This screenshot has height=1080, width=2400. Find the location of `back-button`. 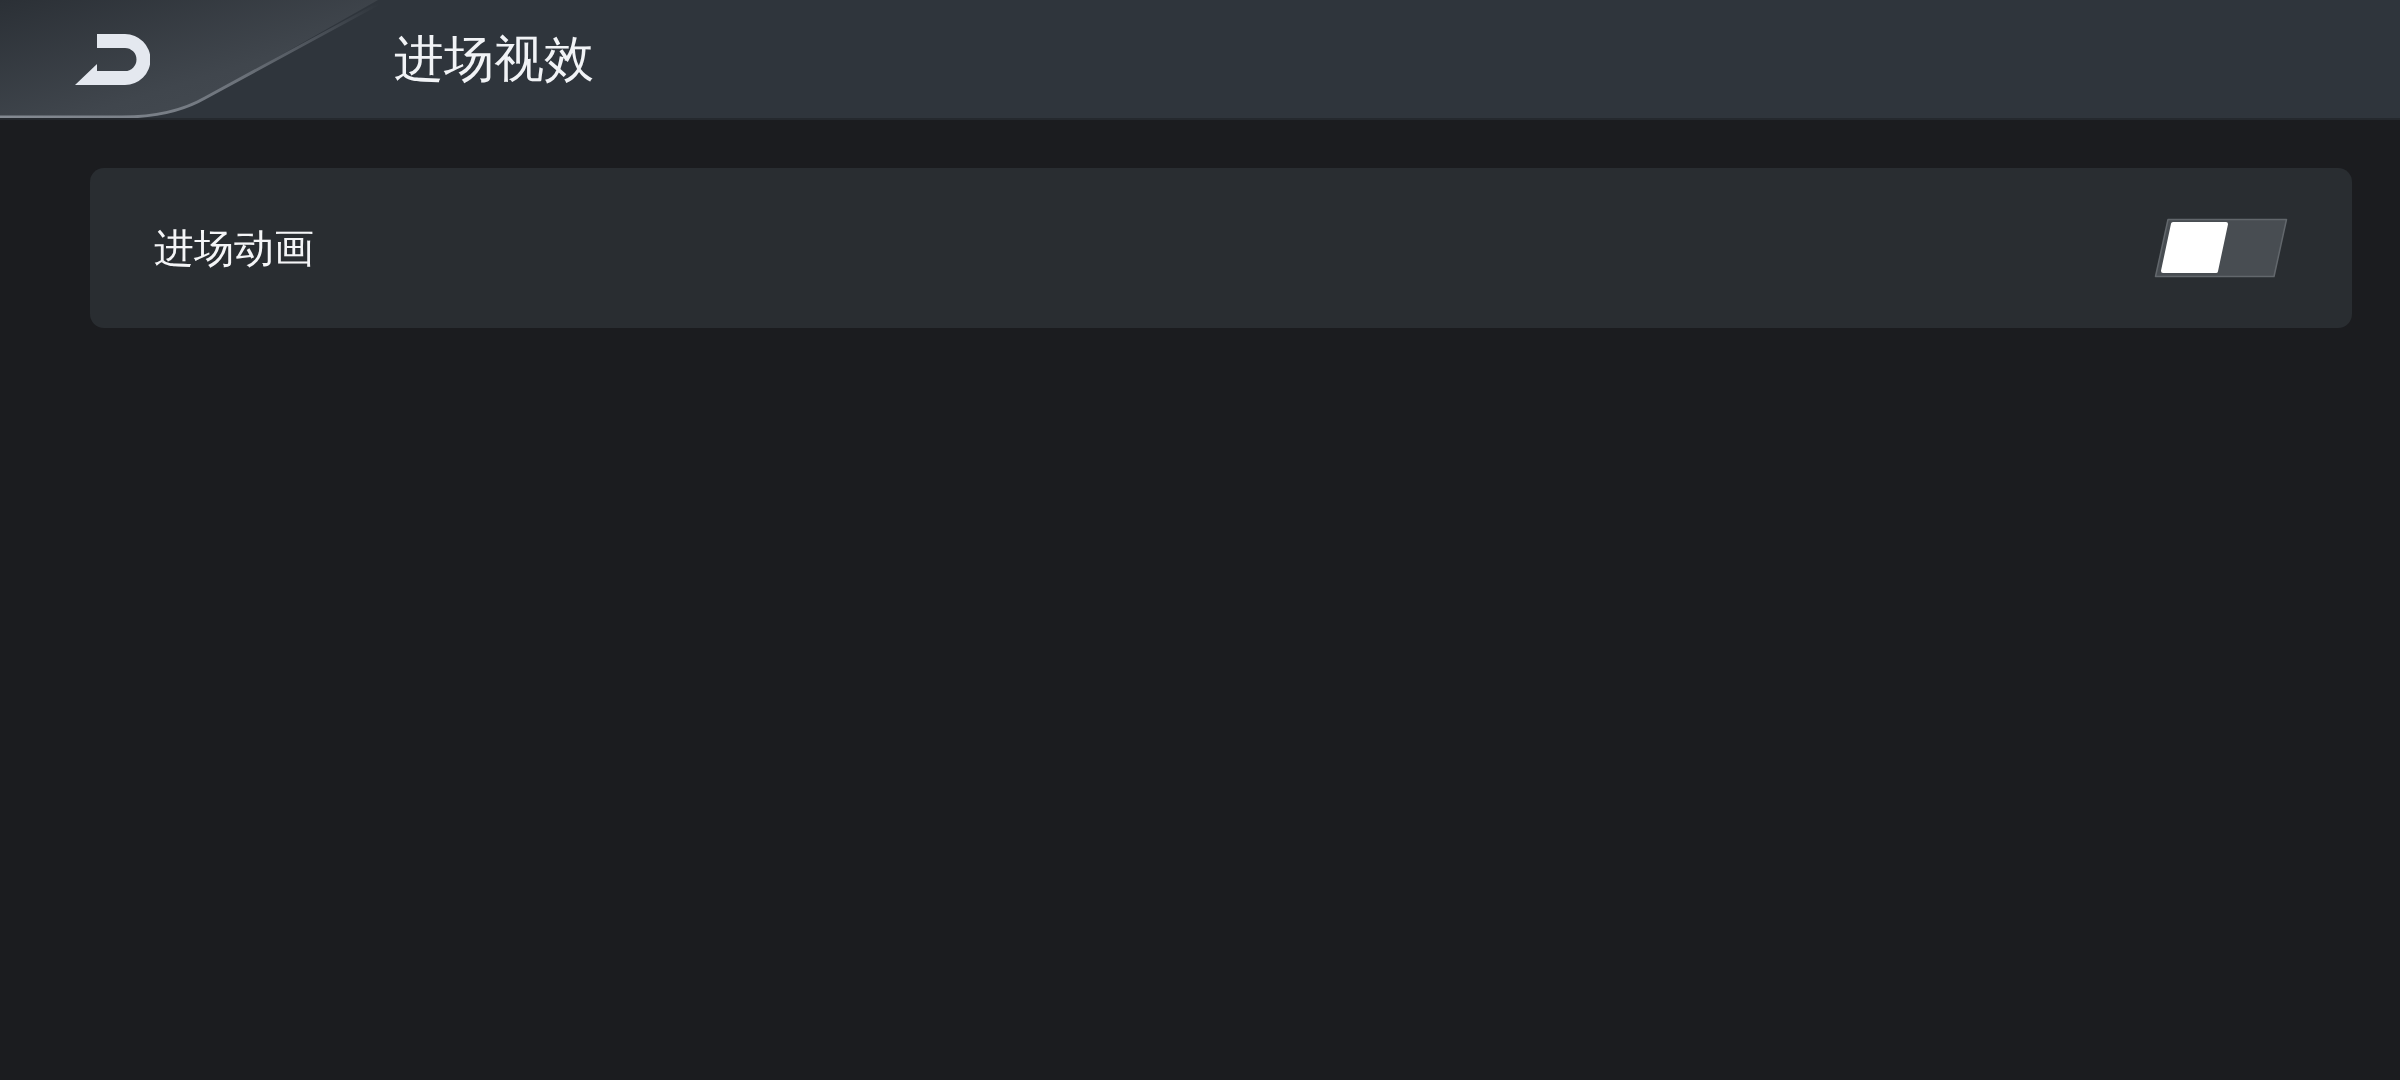

back-button is located at coordinates (190, 59).